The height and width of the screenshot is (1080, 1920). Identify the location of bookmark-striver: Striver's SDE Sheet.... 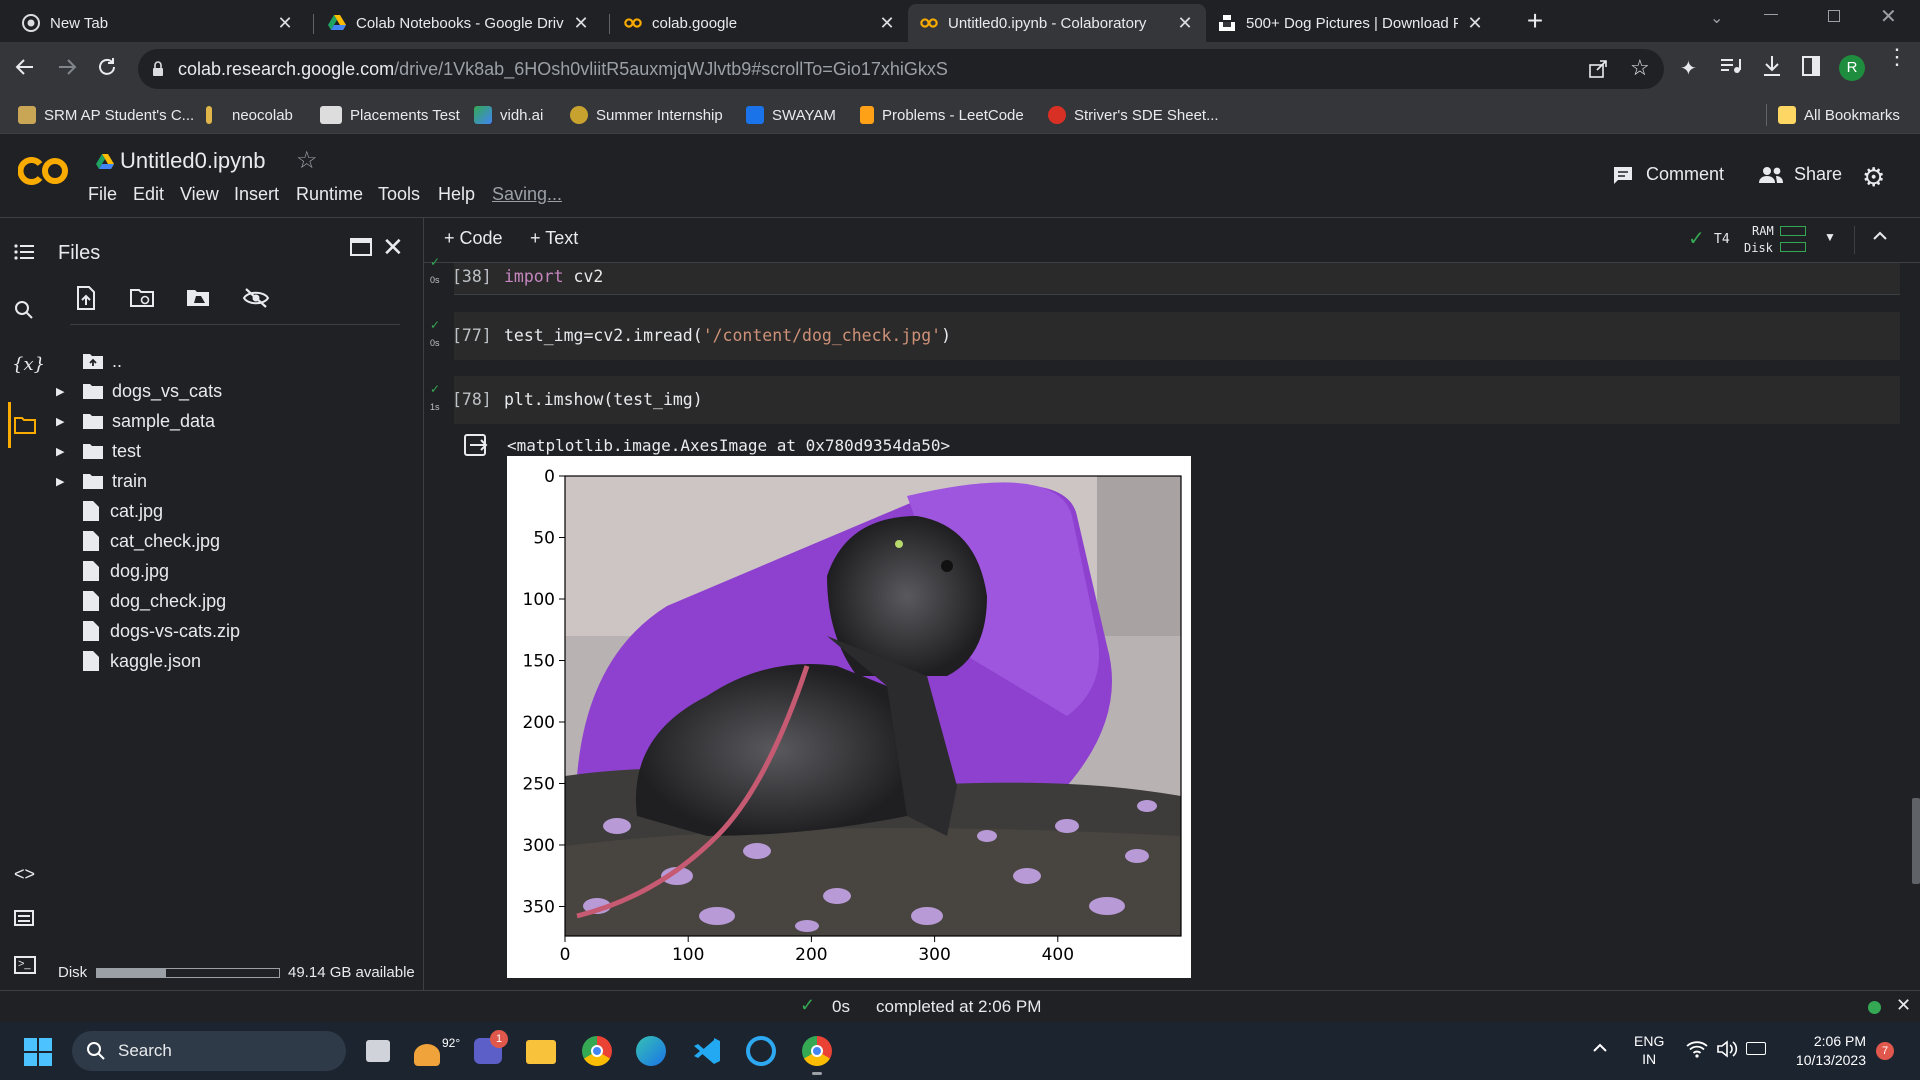
(1133, 115).